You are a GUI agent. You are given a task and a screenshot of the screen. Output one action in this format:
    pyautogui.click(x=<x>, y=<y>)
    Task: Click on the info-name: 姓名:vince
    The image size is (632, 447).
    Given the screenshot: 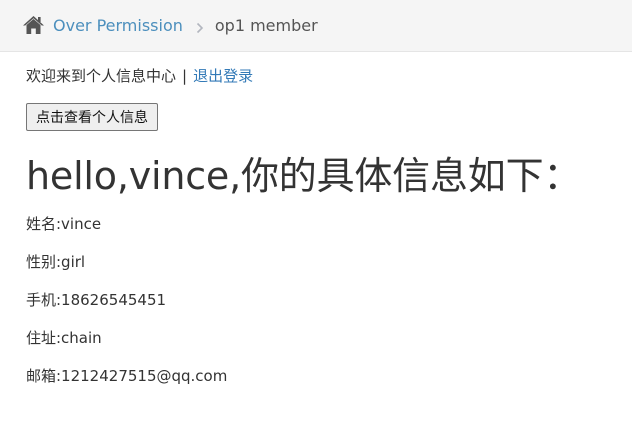 What is the action you would take?
    pyautogui.click(x=64, y=224)
    